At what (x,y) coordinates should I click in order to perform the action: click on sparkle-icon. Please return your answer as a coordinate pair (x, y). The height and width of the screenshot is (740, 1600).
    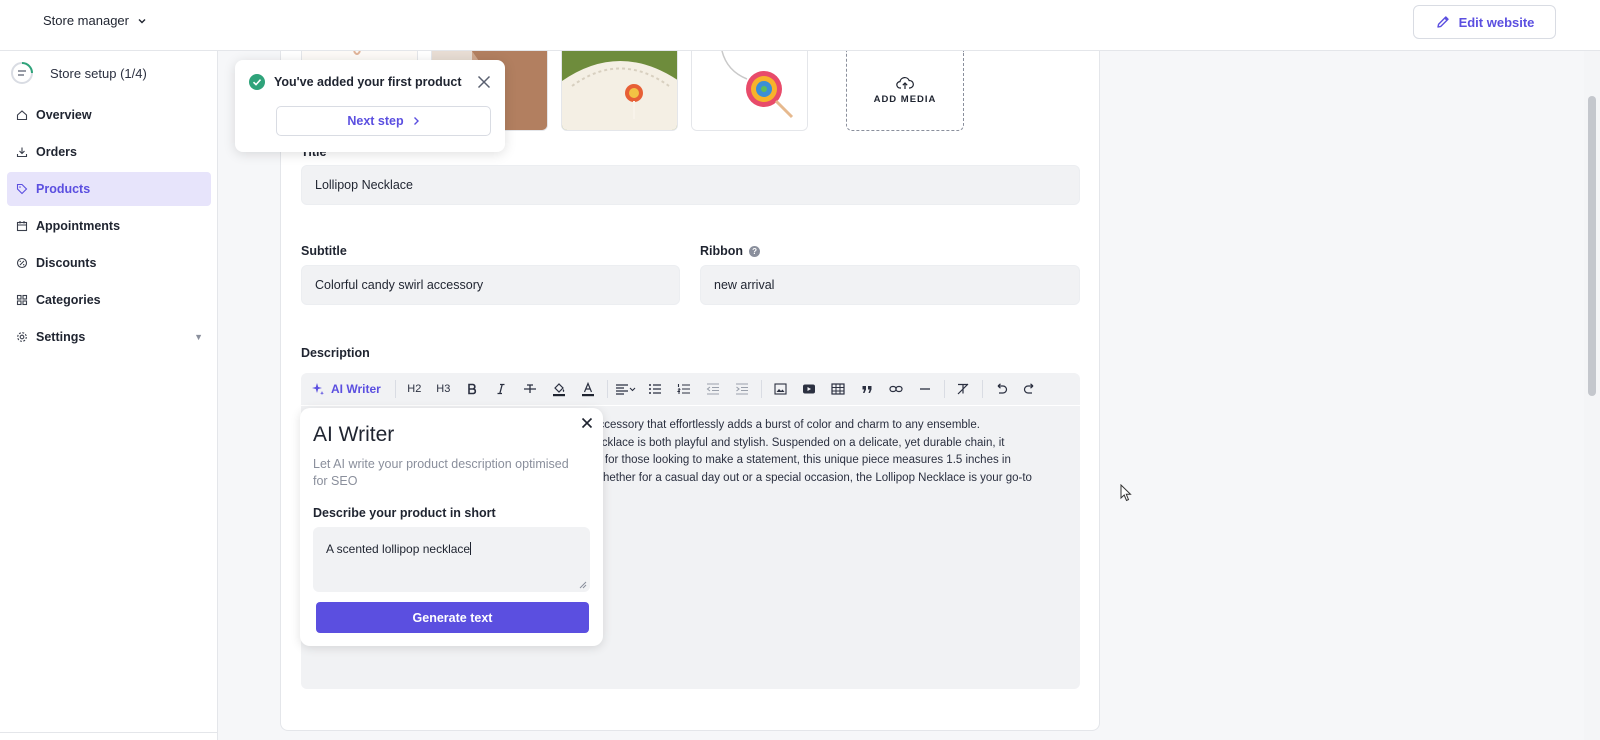
    Looking at the image, I should click on (318, 389).